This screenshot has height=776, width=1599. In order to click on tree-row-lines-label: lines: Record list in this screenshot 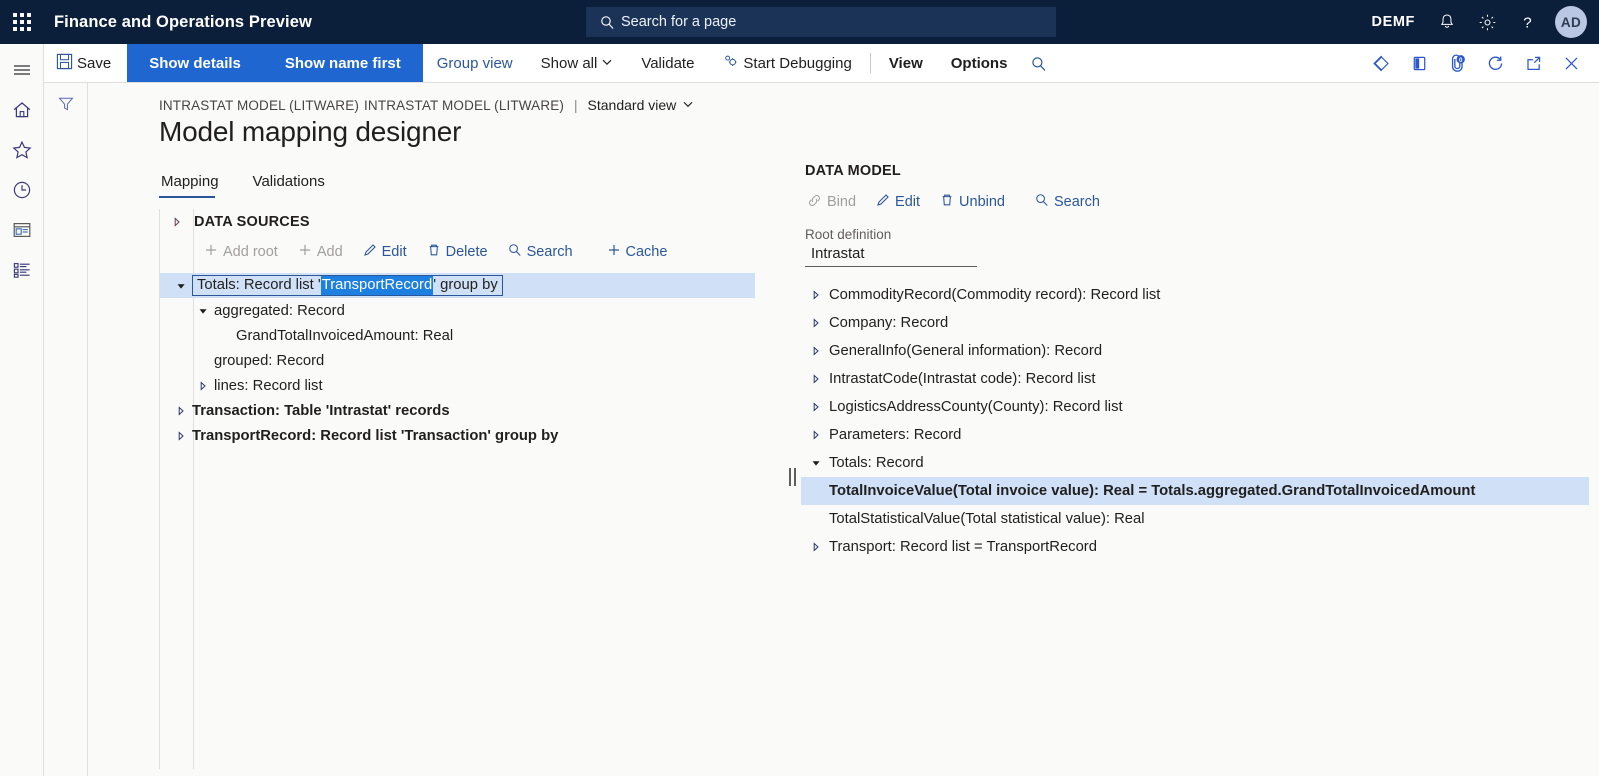, I will do `click(268, 385)`.